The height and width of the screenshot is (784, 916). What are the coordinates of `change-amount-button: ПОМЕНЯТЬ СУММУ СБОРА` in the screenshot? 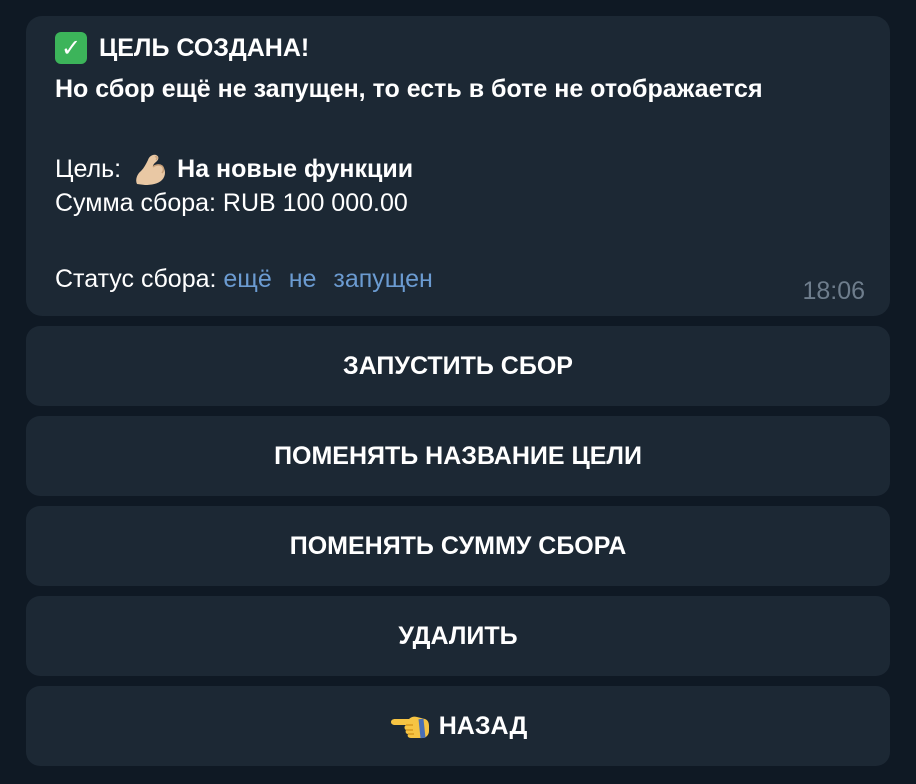 It's located at (458, 546).